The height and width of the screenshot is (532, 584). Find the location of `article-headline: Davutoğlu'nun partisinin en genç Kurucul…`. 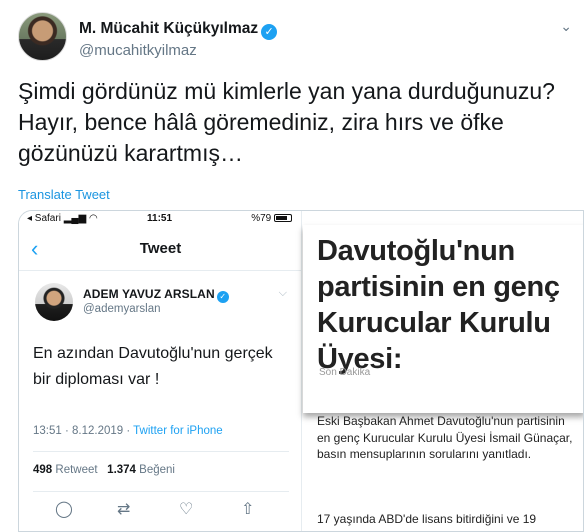

article-headline: Davutoğlu'nun partisinin en genç Kurucul… is located at coordinates (438, 305).